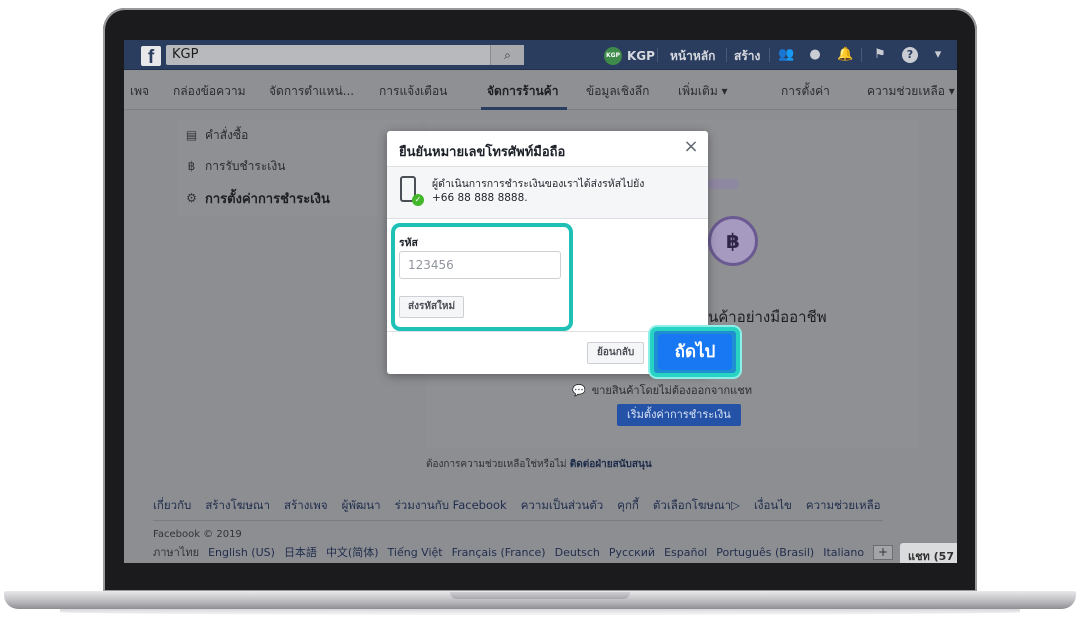 This screenshot has width=1080, height=620. Describe the element at coordinates (237, 506) in the screenshot. I see `footer-link: สร้างโฆษณา` at that location.